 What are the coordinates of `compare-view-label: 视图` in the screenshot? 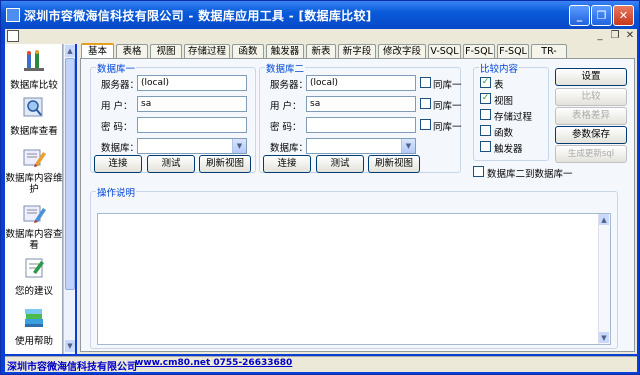 It's located at (504, 101).